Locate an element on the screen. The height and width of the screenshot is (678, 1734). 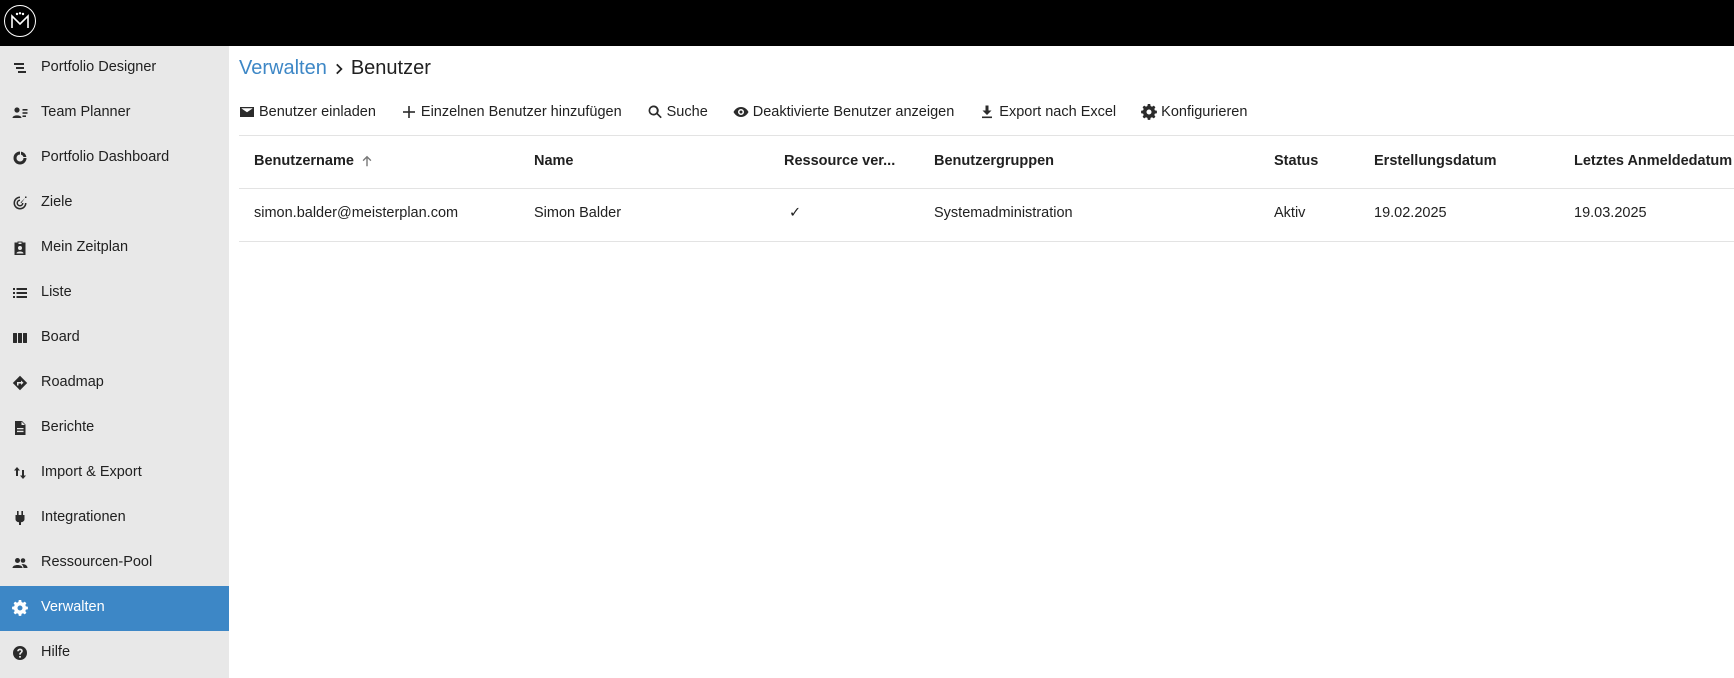
chevron-right-icon is located at coordinates (340, 69).